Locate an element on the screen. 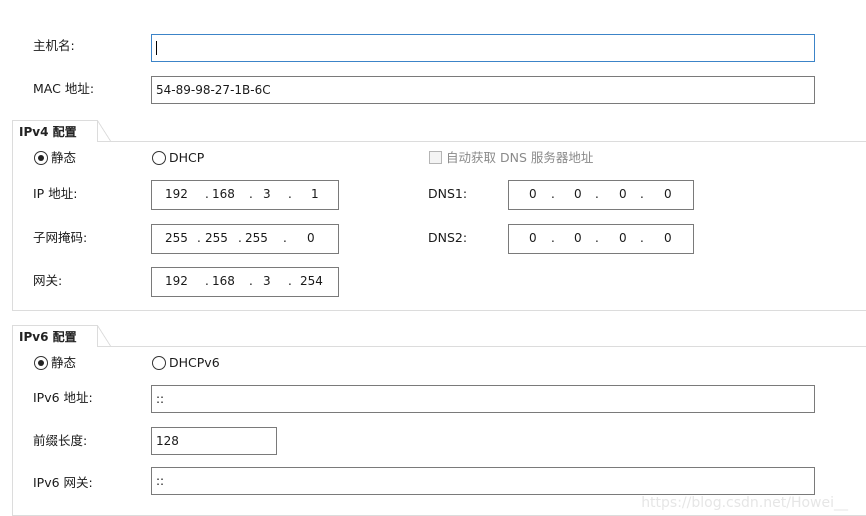  ipv4-group-title: IPv4 配置 is located at coordinates (61, 131).